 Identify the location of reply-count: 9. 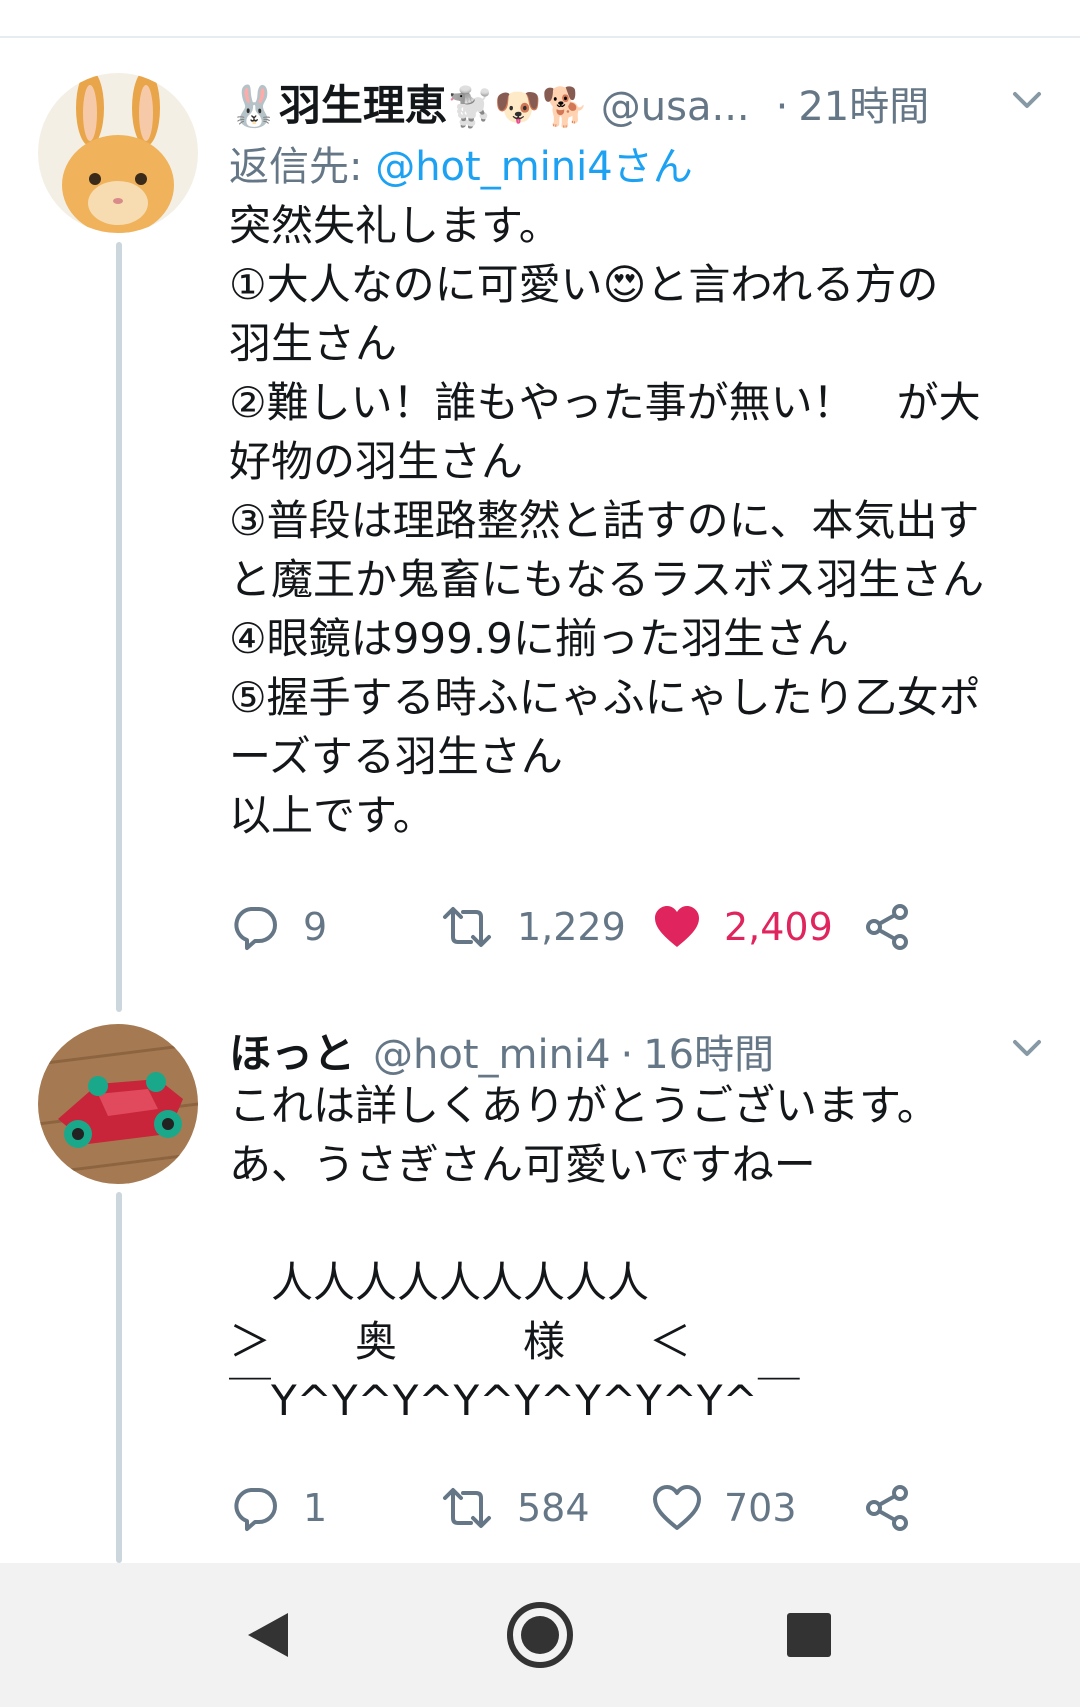
(315, 927).